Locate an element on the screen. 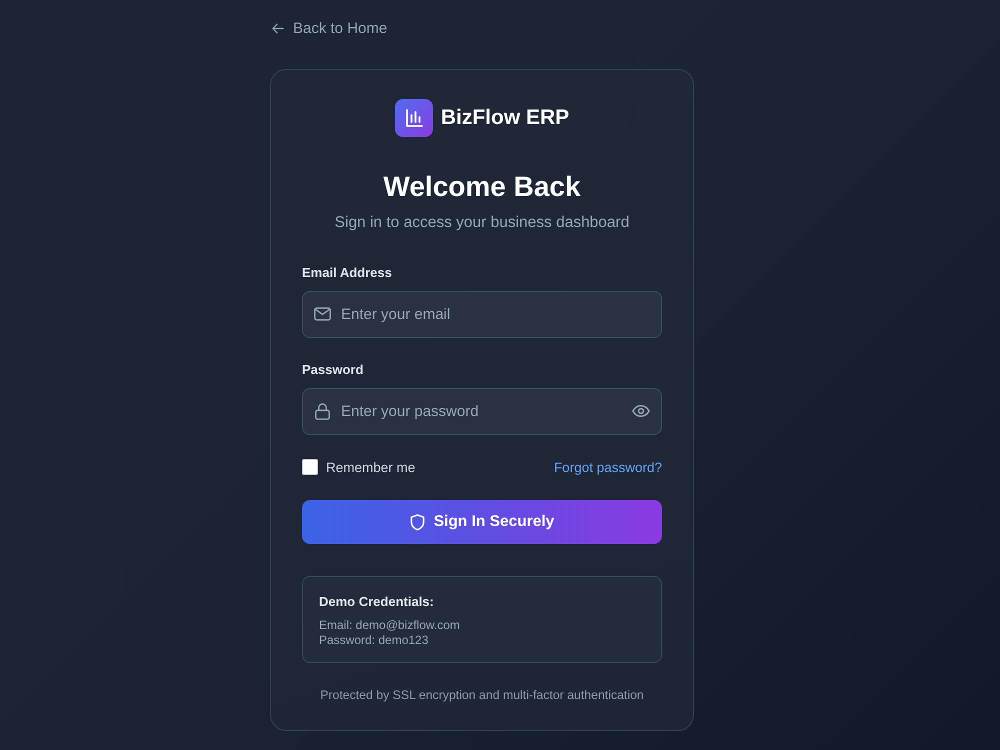 The height and width of the screenshot is (750, 1000). credential-line: Password: demo123 is located at coordinates (373, 640).